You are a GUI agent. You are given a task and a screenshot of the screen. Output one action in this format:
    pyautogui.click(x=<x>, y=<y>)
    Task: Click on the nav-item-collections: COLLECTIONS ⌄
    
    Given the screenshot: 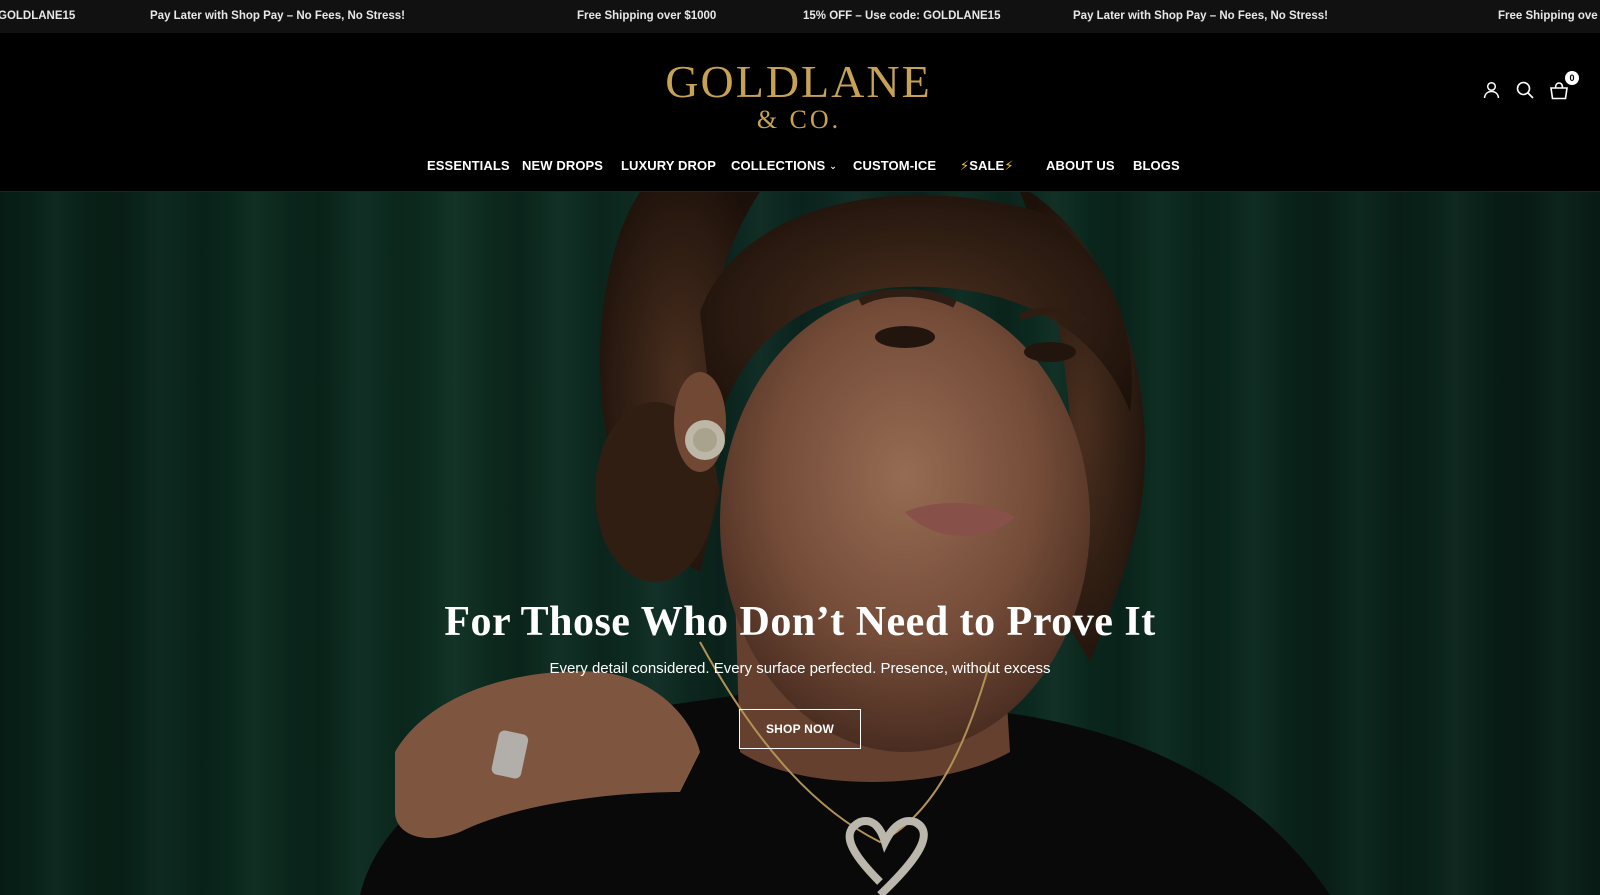 What is the action you would take?
    pyautogui.click(x=784, y=166)
    